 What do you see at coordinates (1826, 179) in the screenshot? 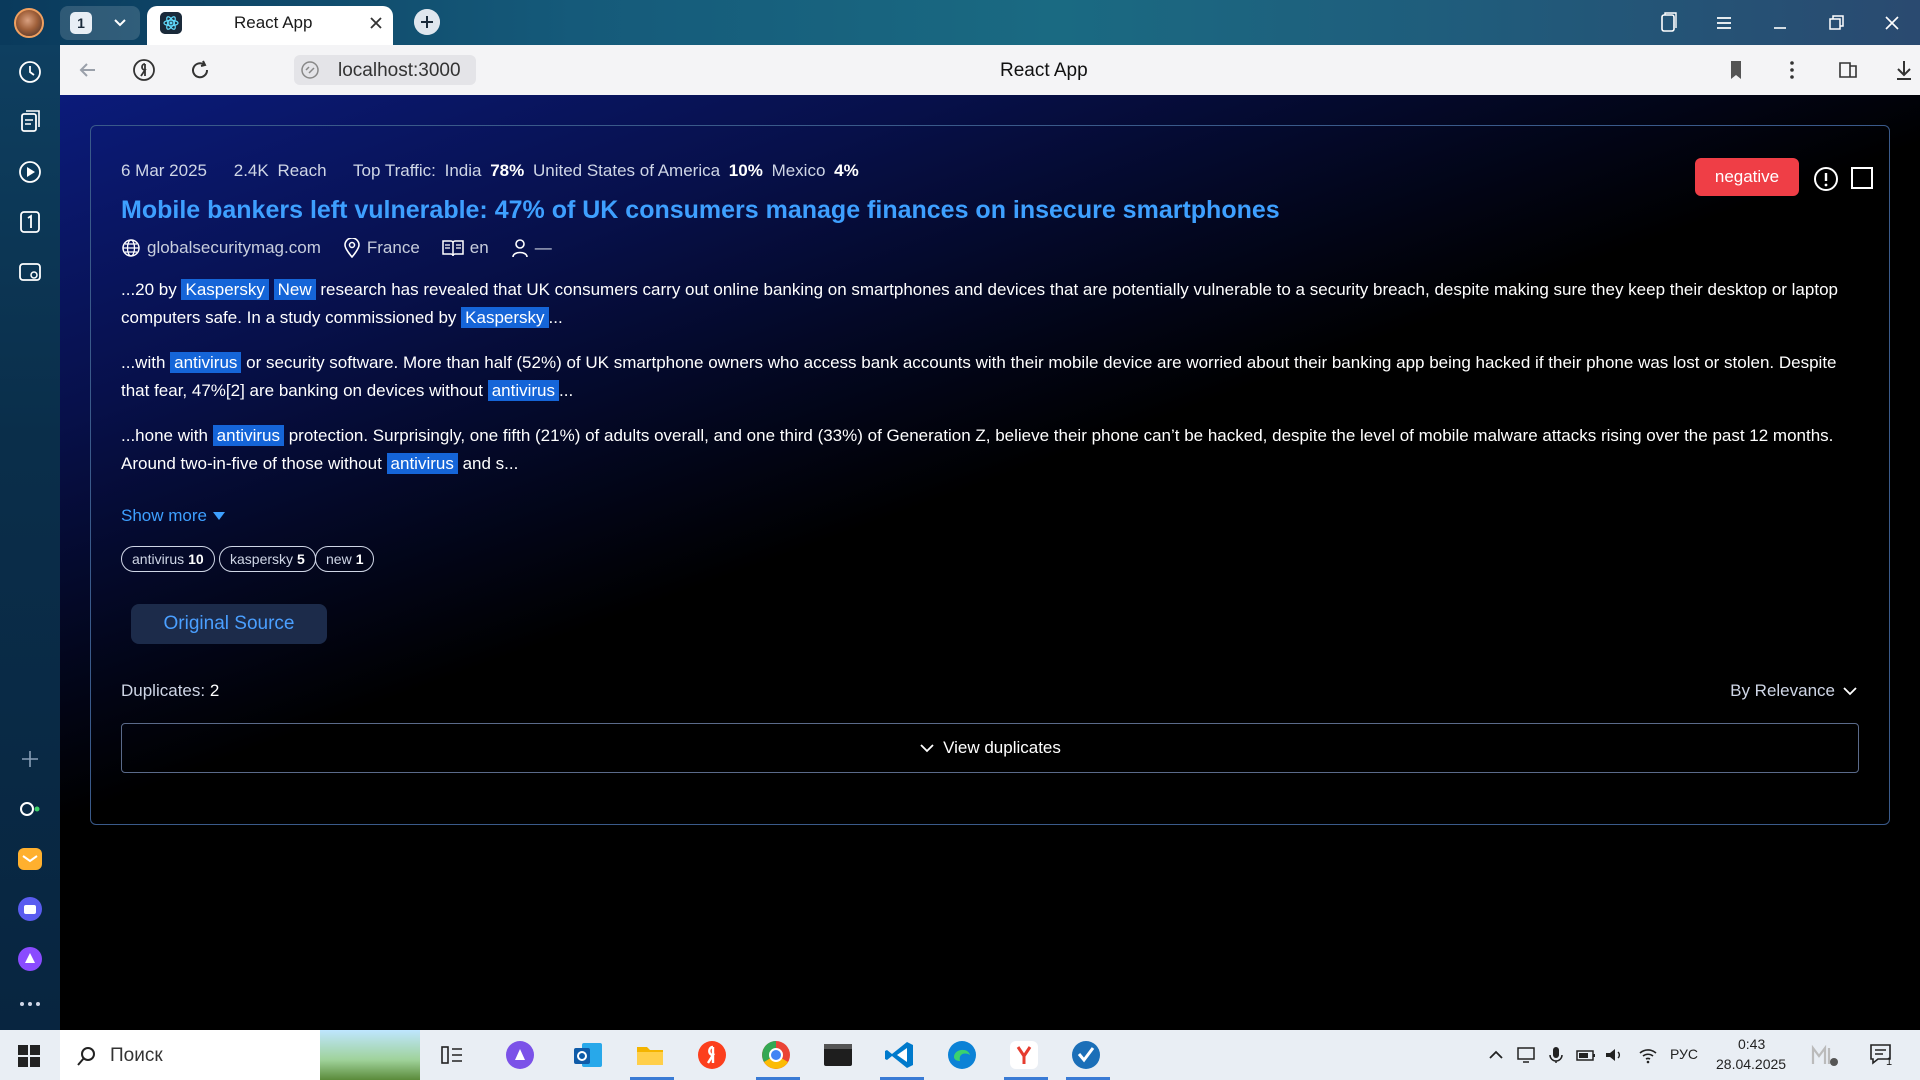
I see `alert-icon` at bounding box center [1826, 179].